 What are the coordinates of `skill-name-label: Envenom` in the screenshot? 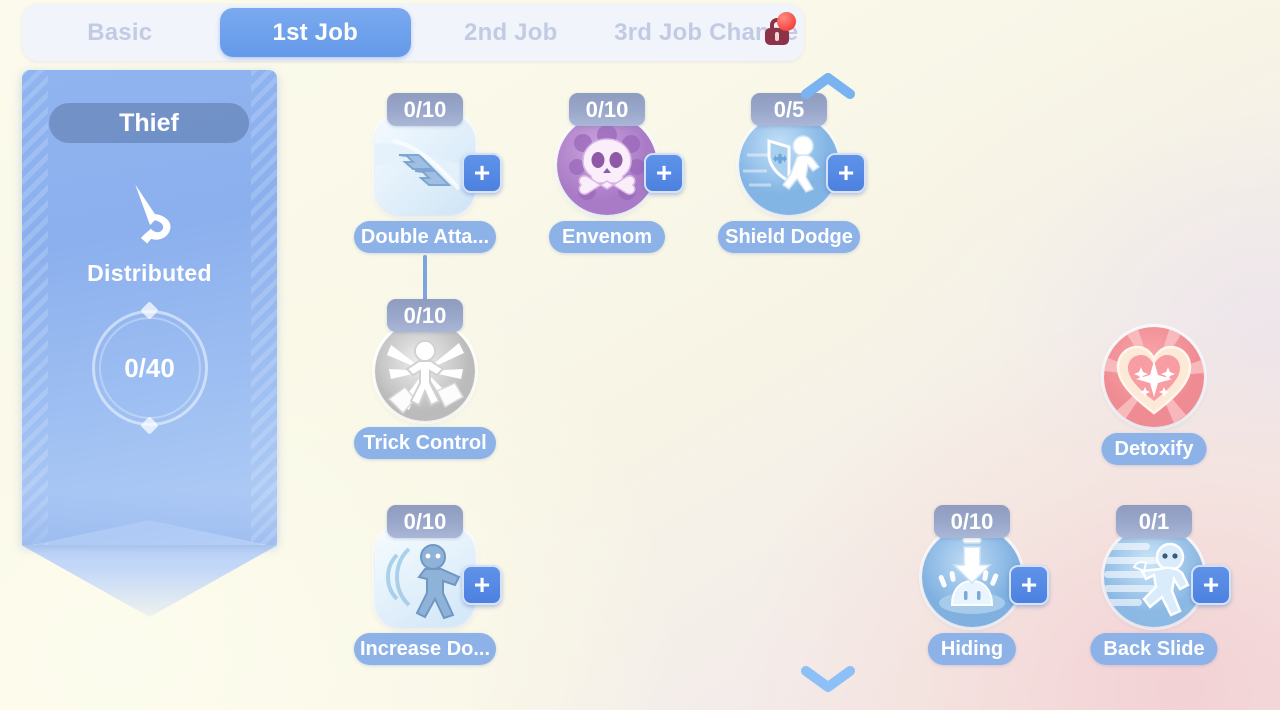 It's located at (607, 237).